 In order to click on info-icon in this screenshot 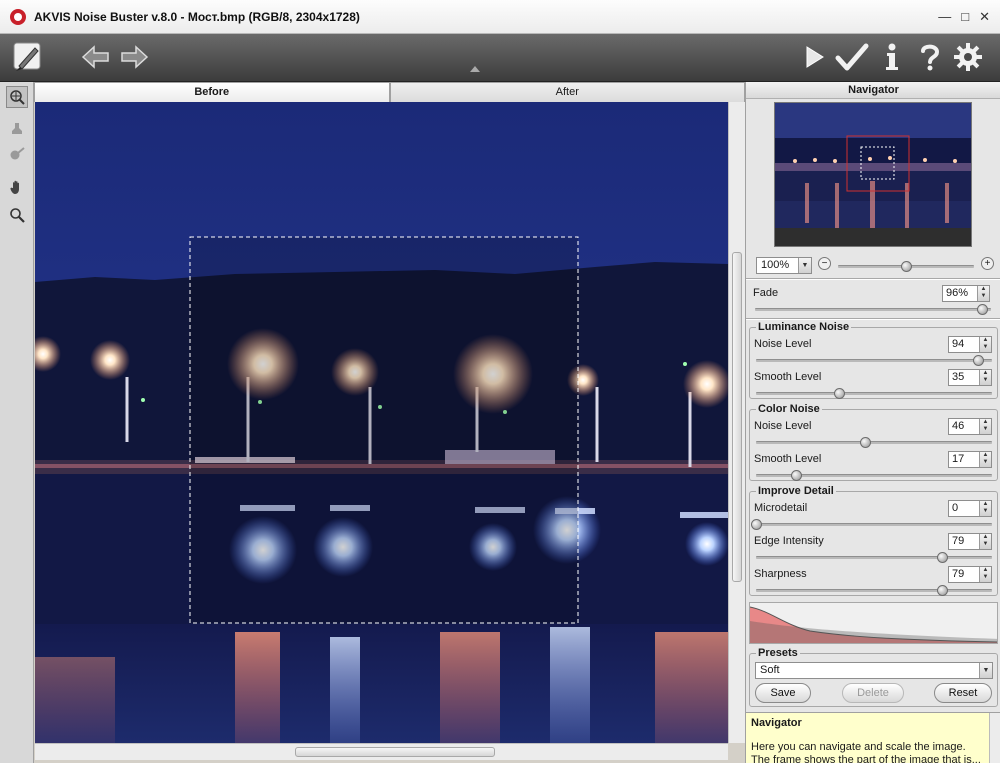, I will do `click(892, 57)`.